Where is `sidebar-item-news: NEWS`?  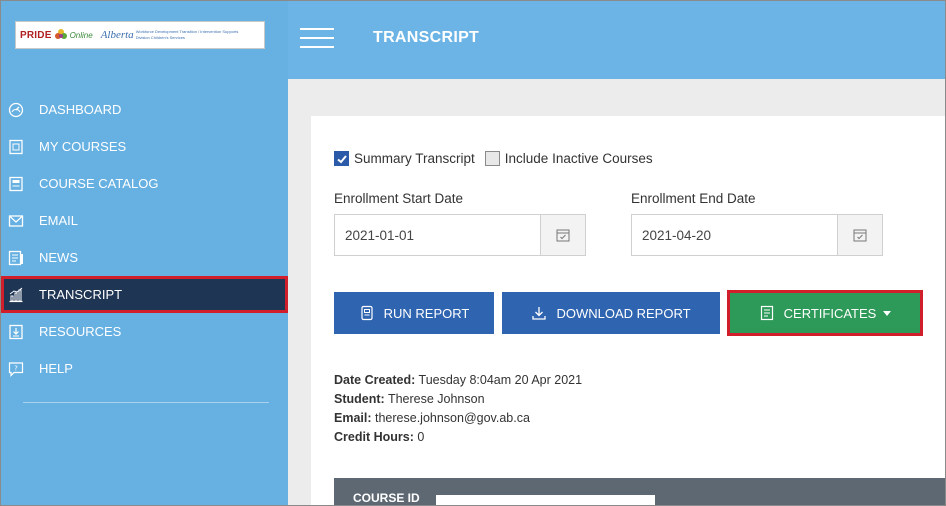
sidebar-item-news: NEWS is located at coordinates (144, 257).